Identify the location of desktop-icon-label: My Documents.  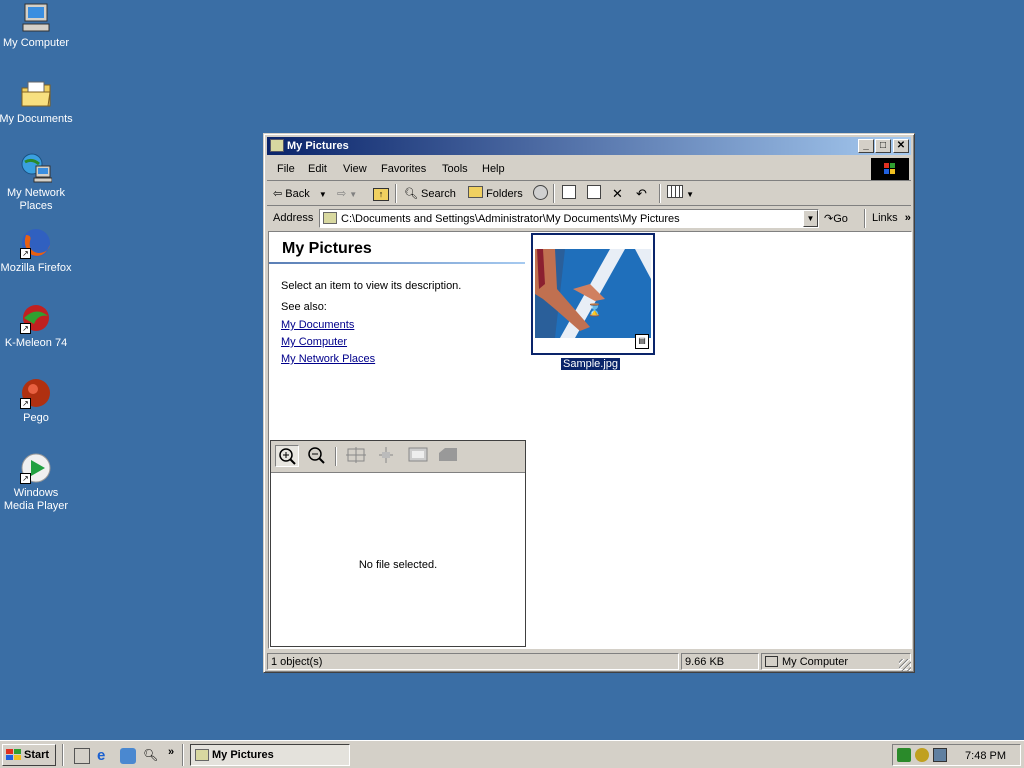
(36, 119).